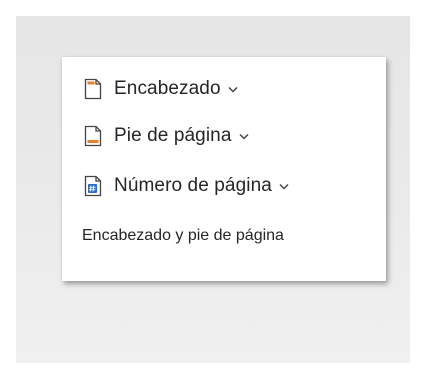 The image size is (426, 379). Describe the element at coordinates (93, 186) in the screenshot. I see `page-number-icon` at that location.